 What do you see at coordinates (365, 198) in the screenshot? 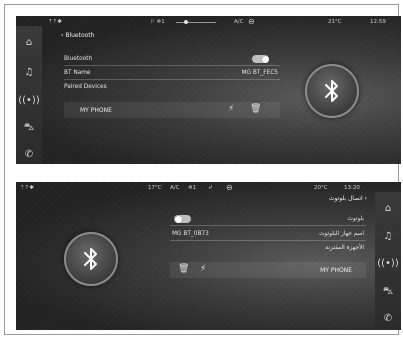
I see `chevron-right-icon: ‹` at bounding box center [365, 198].